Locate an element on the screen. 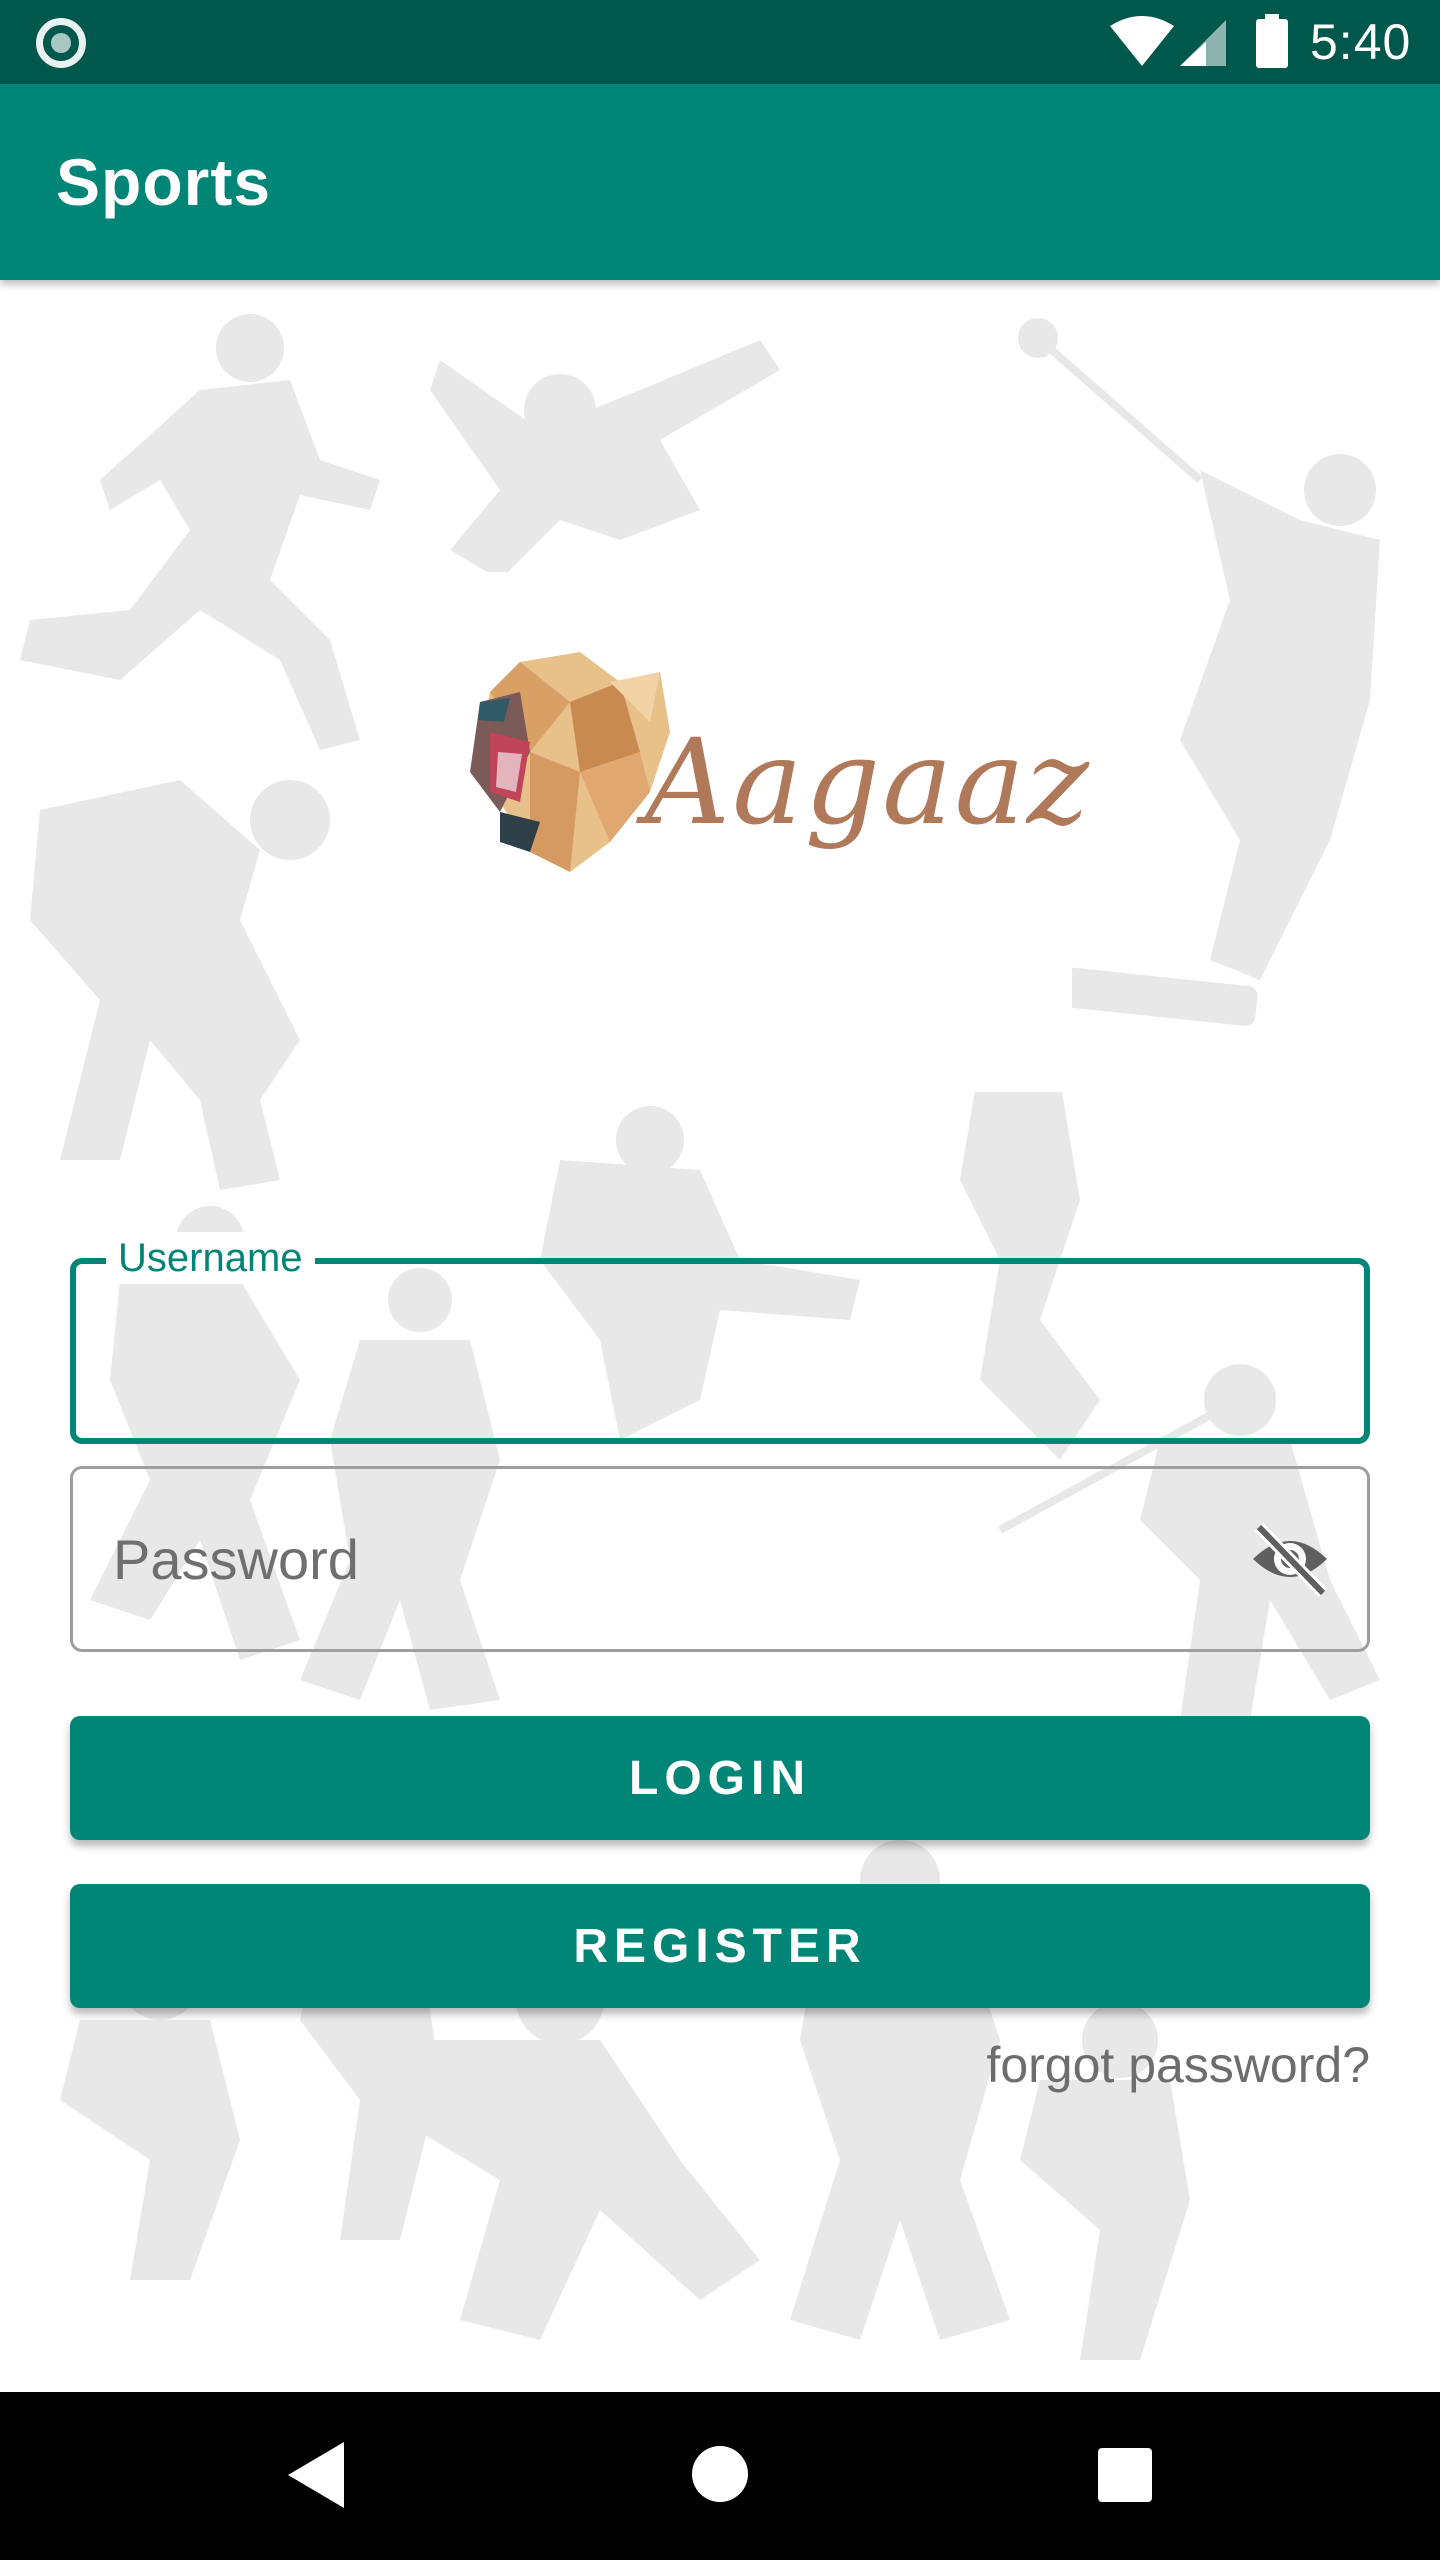 The image size is (1440, 2560). password-field is located at coordinates (720, 1559).